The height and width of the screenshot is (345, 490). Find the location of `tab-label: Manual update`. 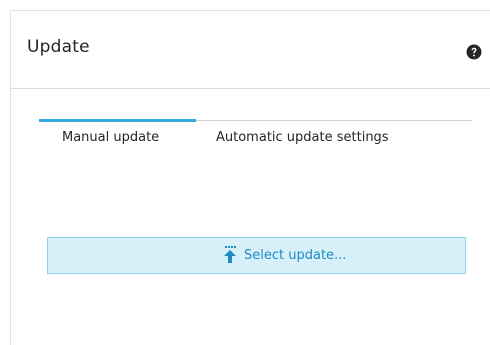

tab-label: Manual update is located at coordinates (111, 137).